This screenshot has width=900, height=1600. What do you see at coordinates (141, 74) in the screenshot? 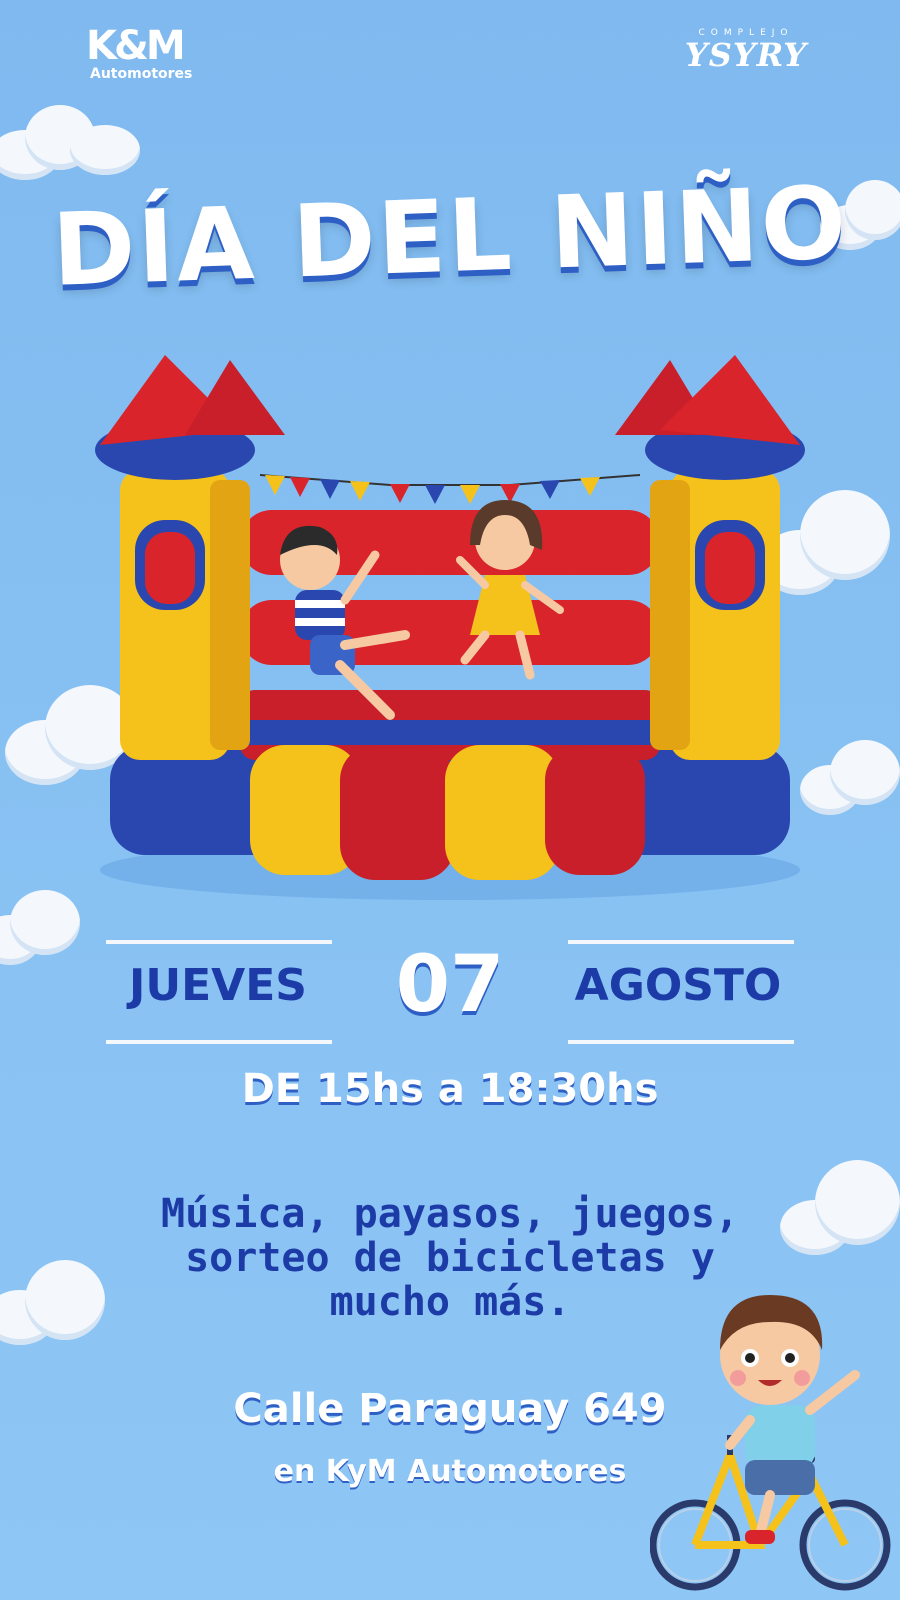
I see `km-logo-text: Automotores` at bounding box center [141, 74].